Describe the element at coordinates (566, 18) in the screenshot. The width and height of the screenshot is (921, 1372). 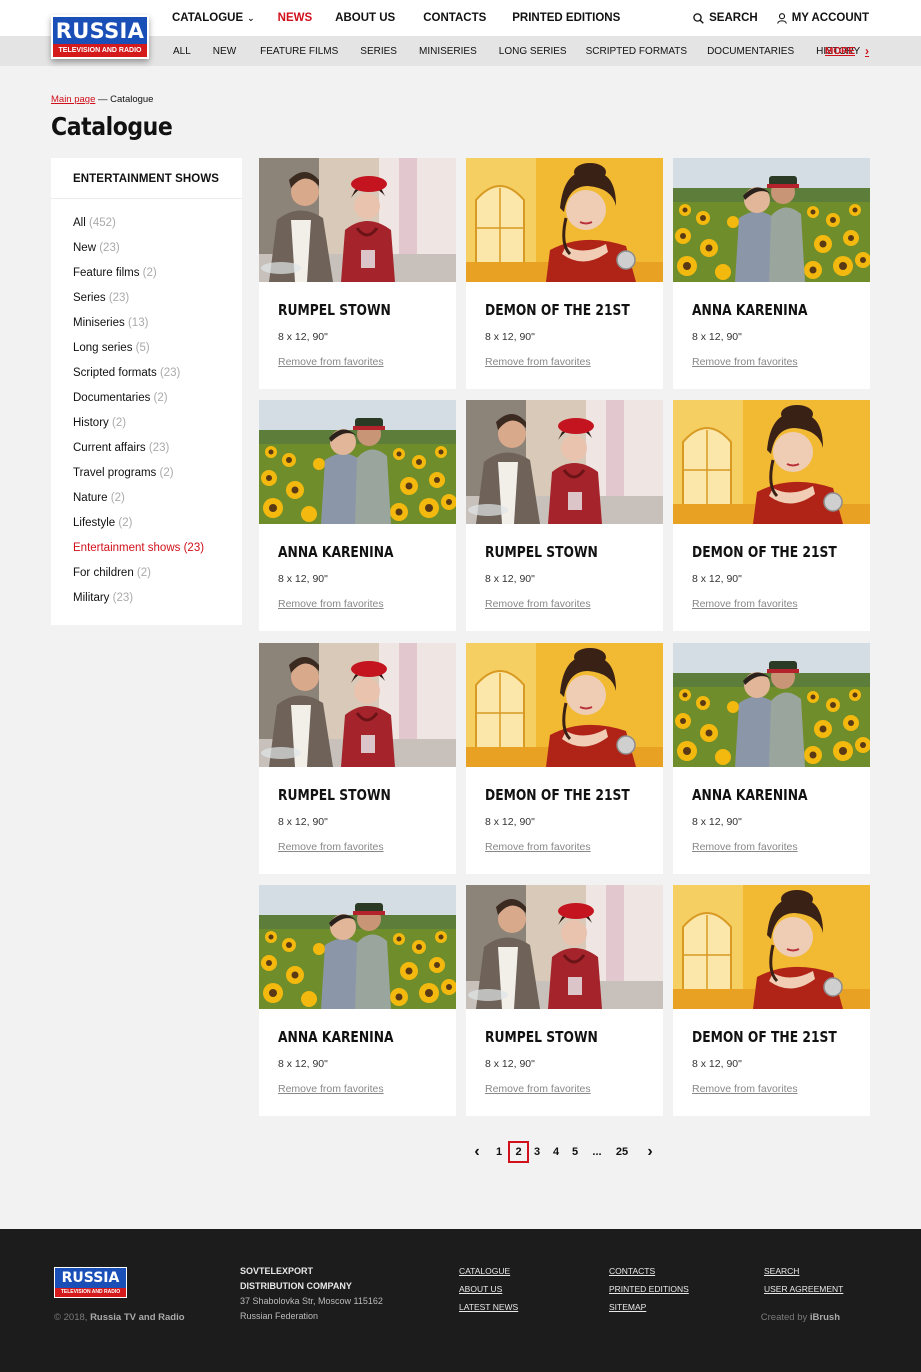
I see `nav-printed-editions: PRINTED EDITIONS` at that location.